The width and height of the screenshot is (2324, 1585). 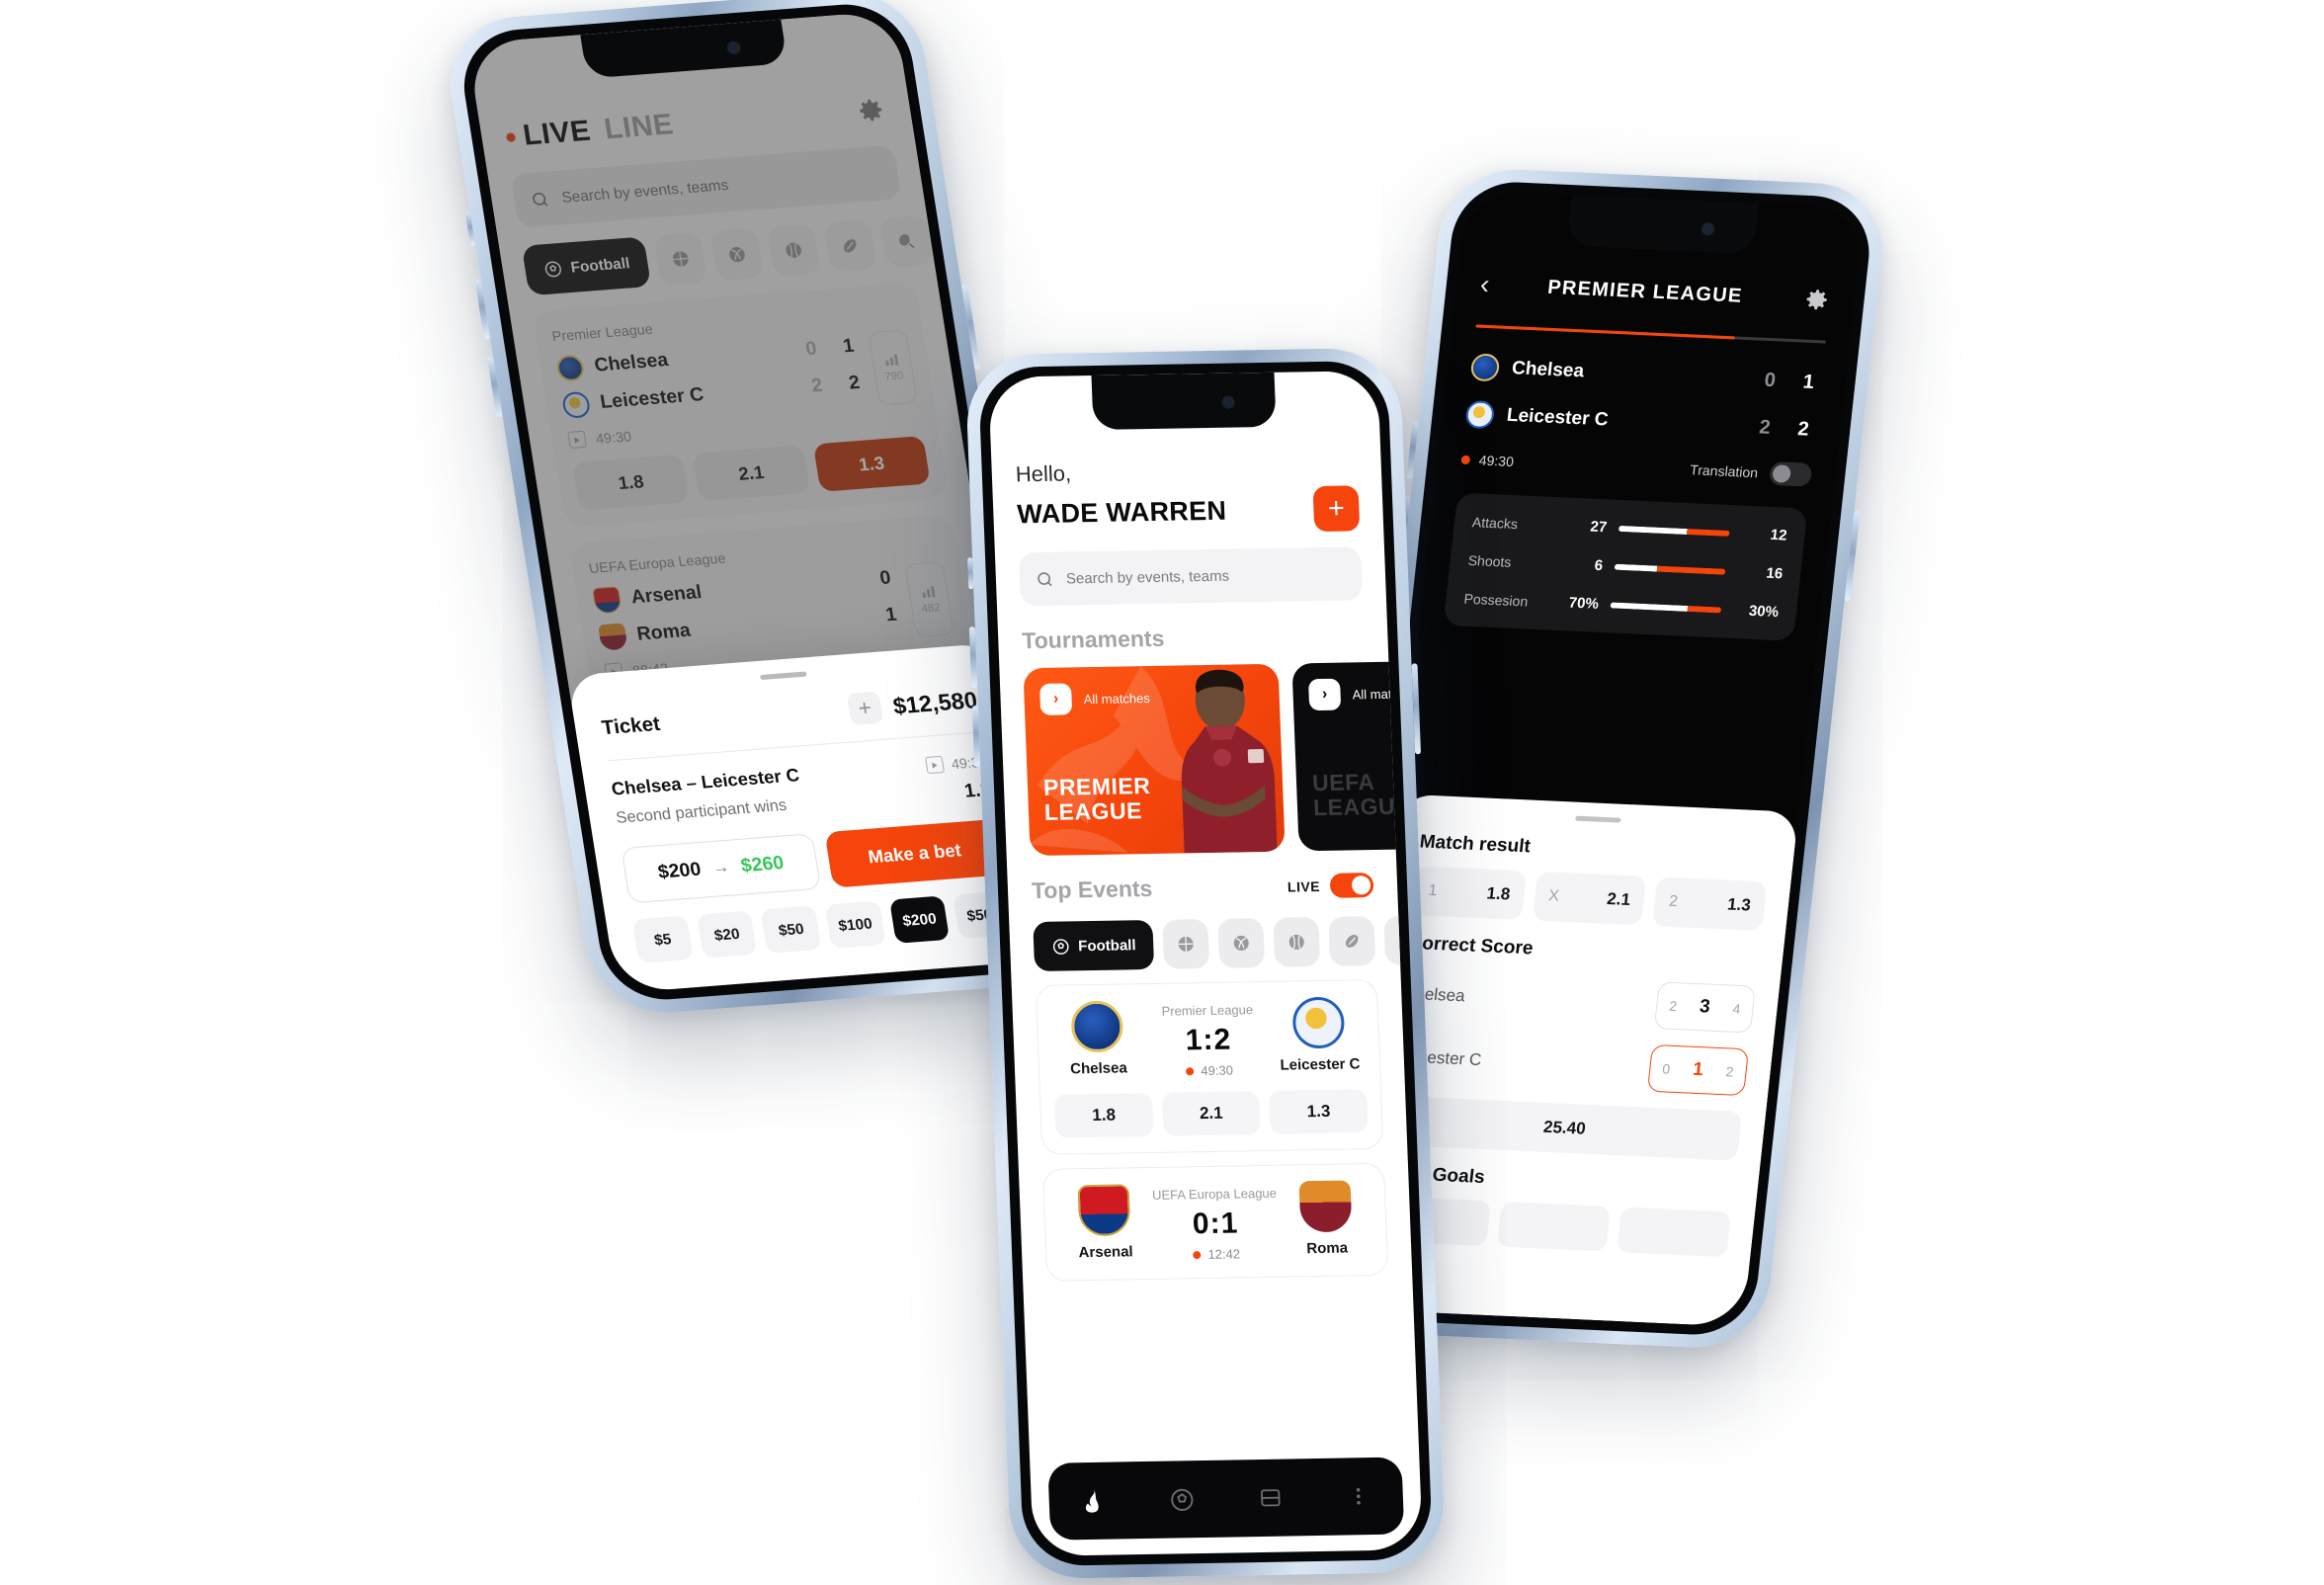 What do you see at coordinates (1583, 603) in the screenshot?
I see `stat-left-value: 70%` at bounding box center [1583, 603].